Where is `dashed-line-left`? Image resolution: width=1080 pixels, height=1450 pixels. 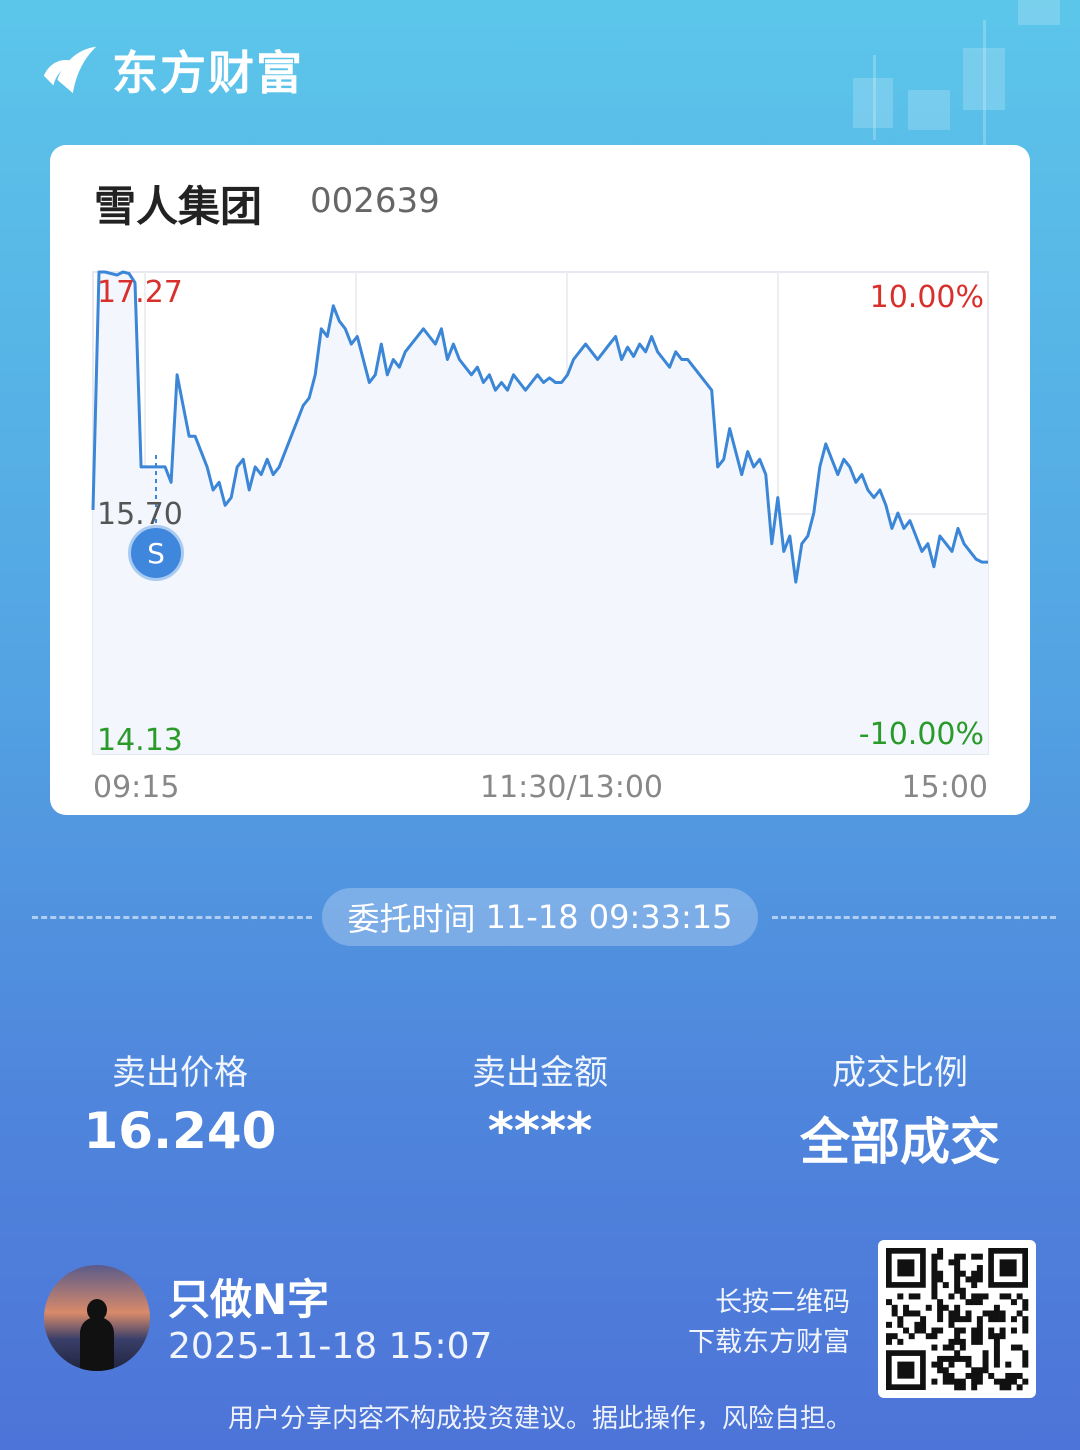 dashed-line-left is located at coordinates (172, 917).